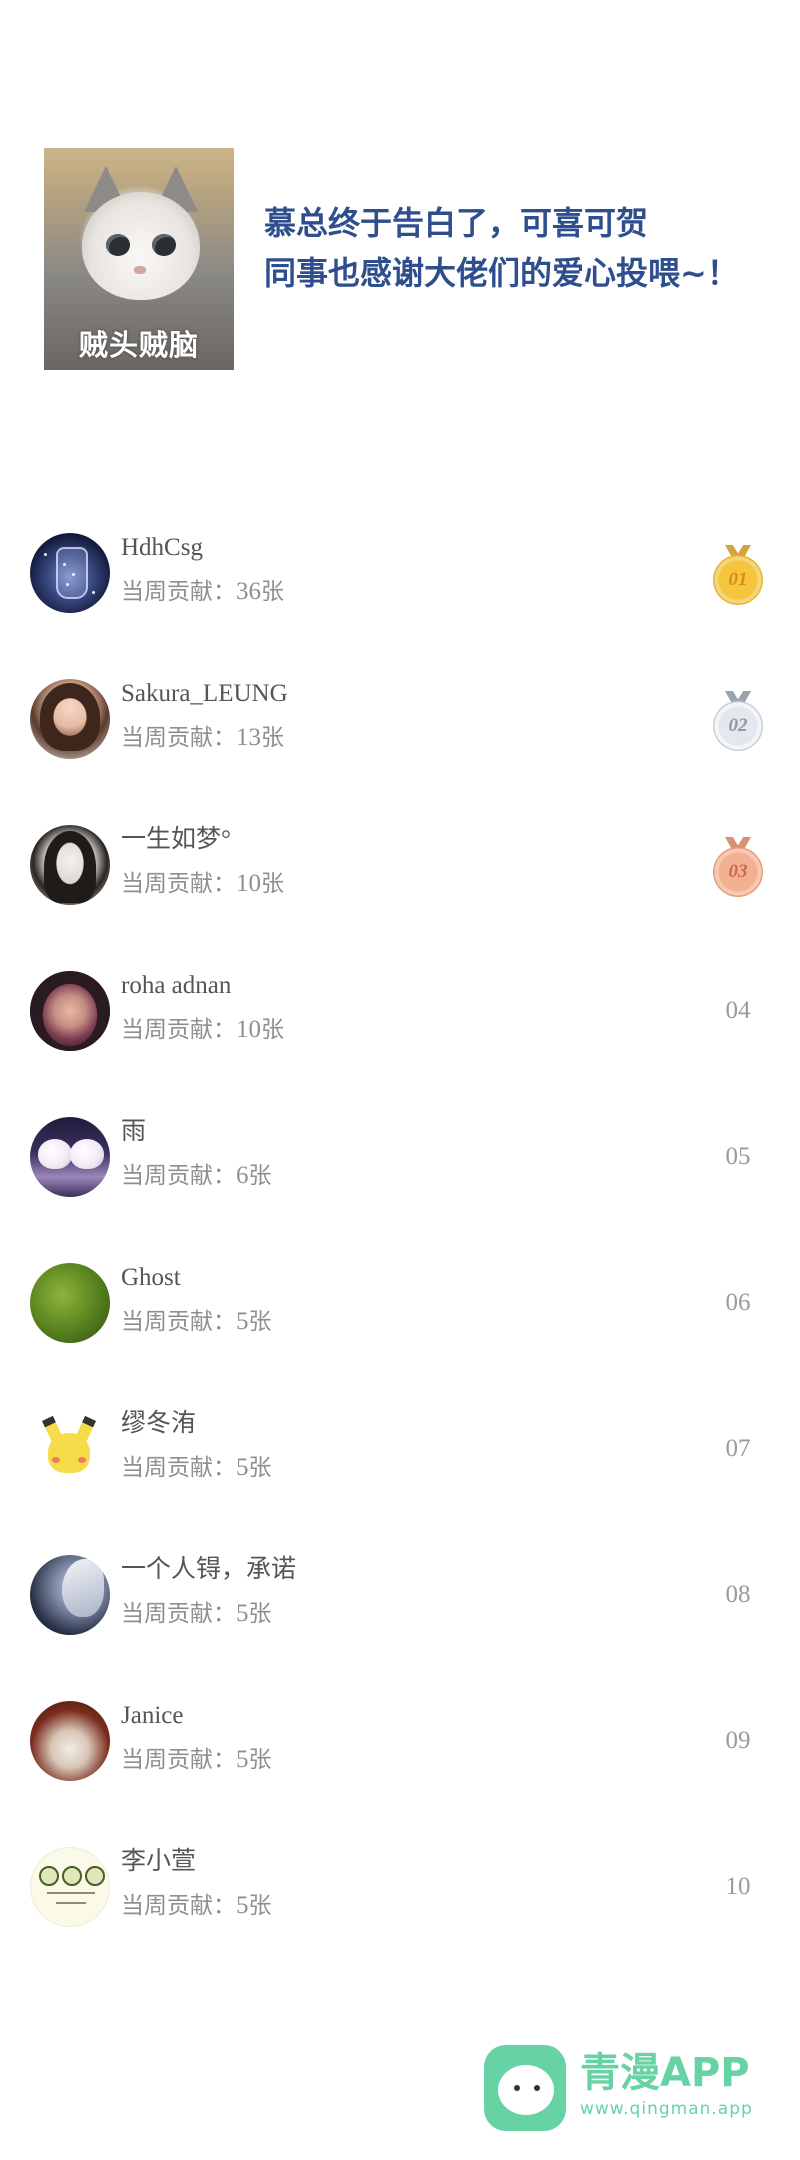  Describe the element at coordinates (176, 840) in the screenshot. I see `user-name: 一生如梦°` at that location.